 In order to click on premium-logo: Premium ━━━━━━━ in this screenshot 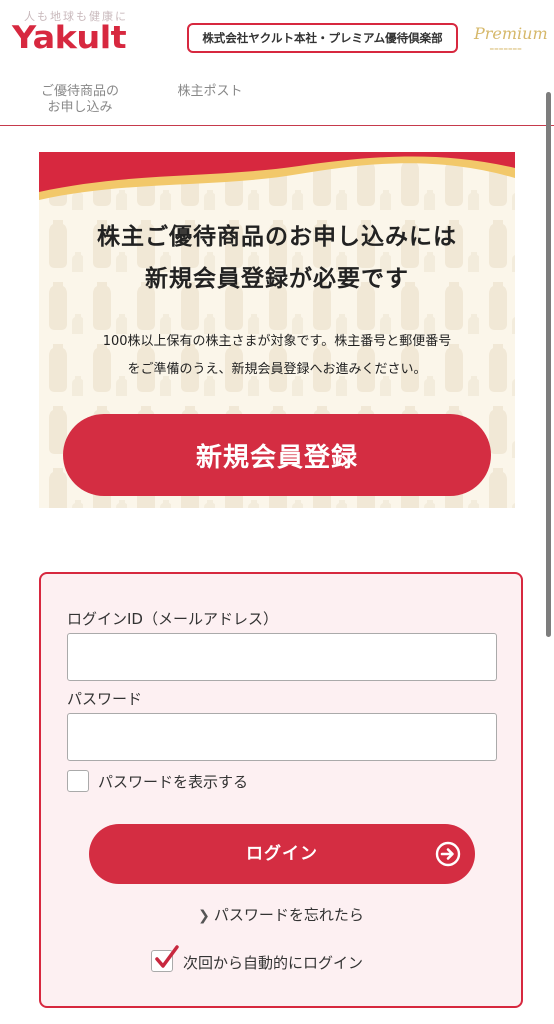, I will do `click(509, 39)`.